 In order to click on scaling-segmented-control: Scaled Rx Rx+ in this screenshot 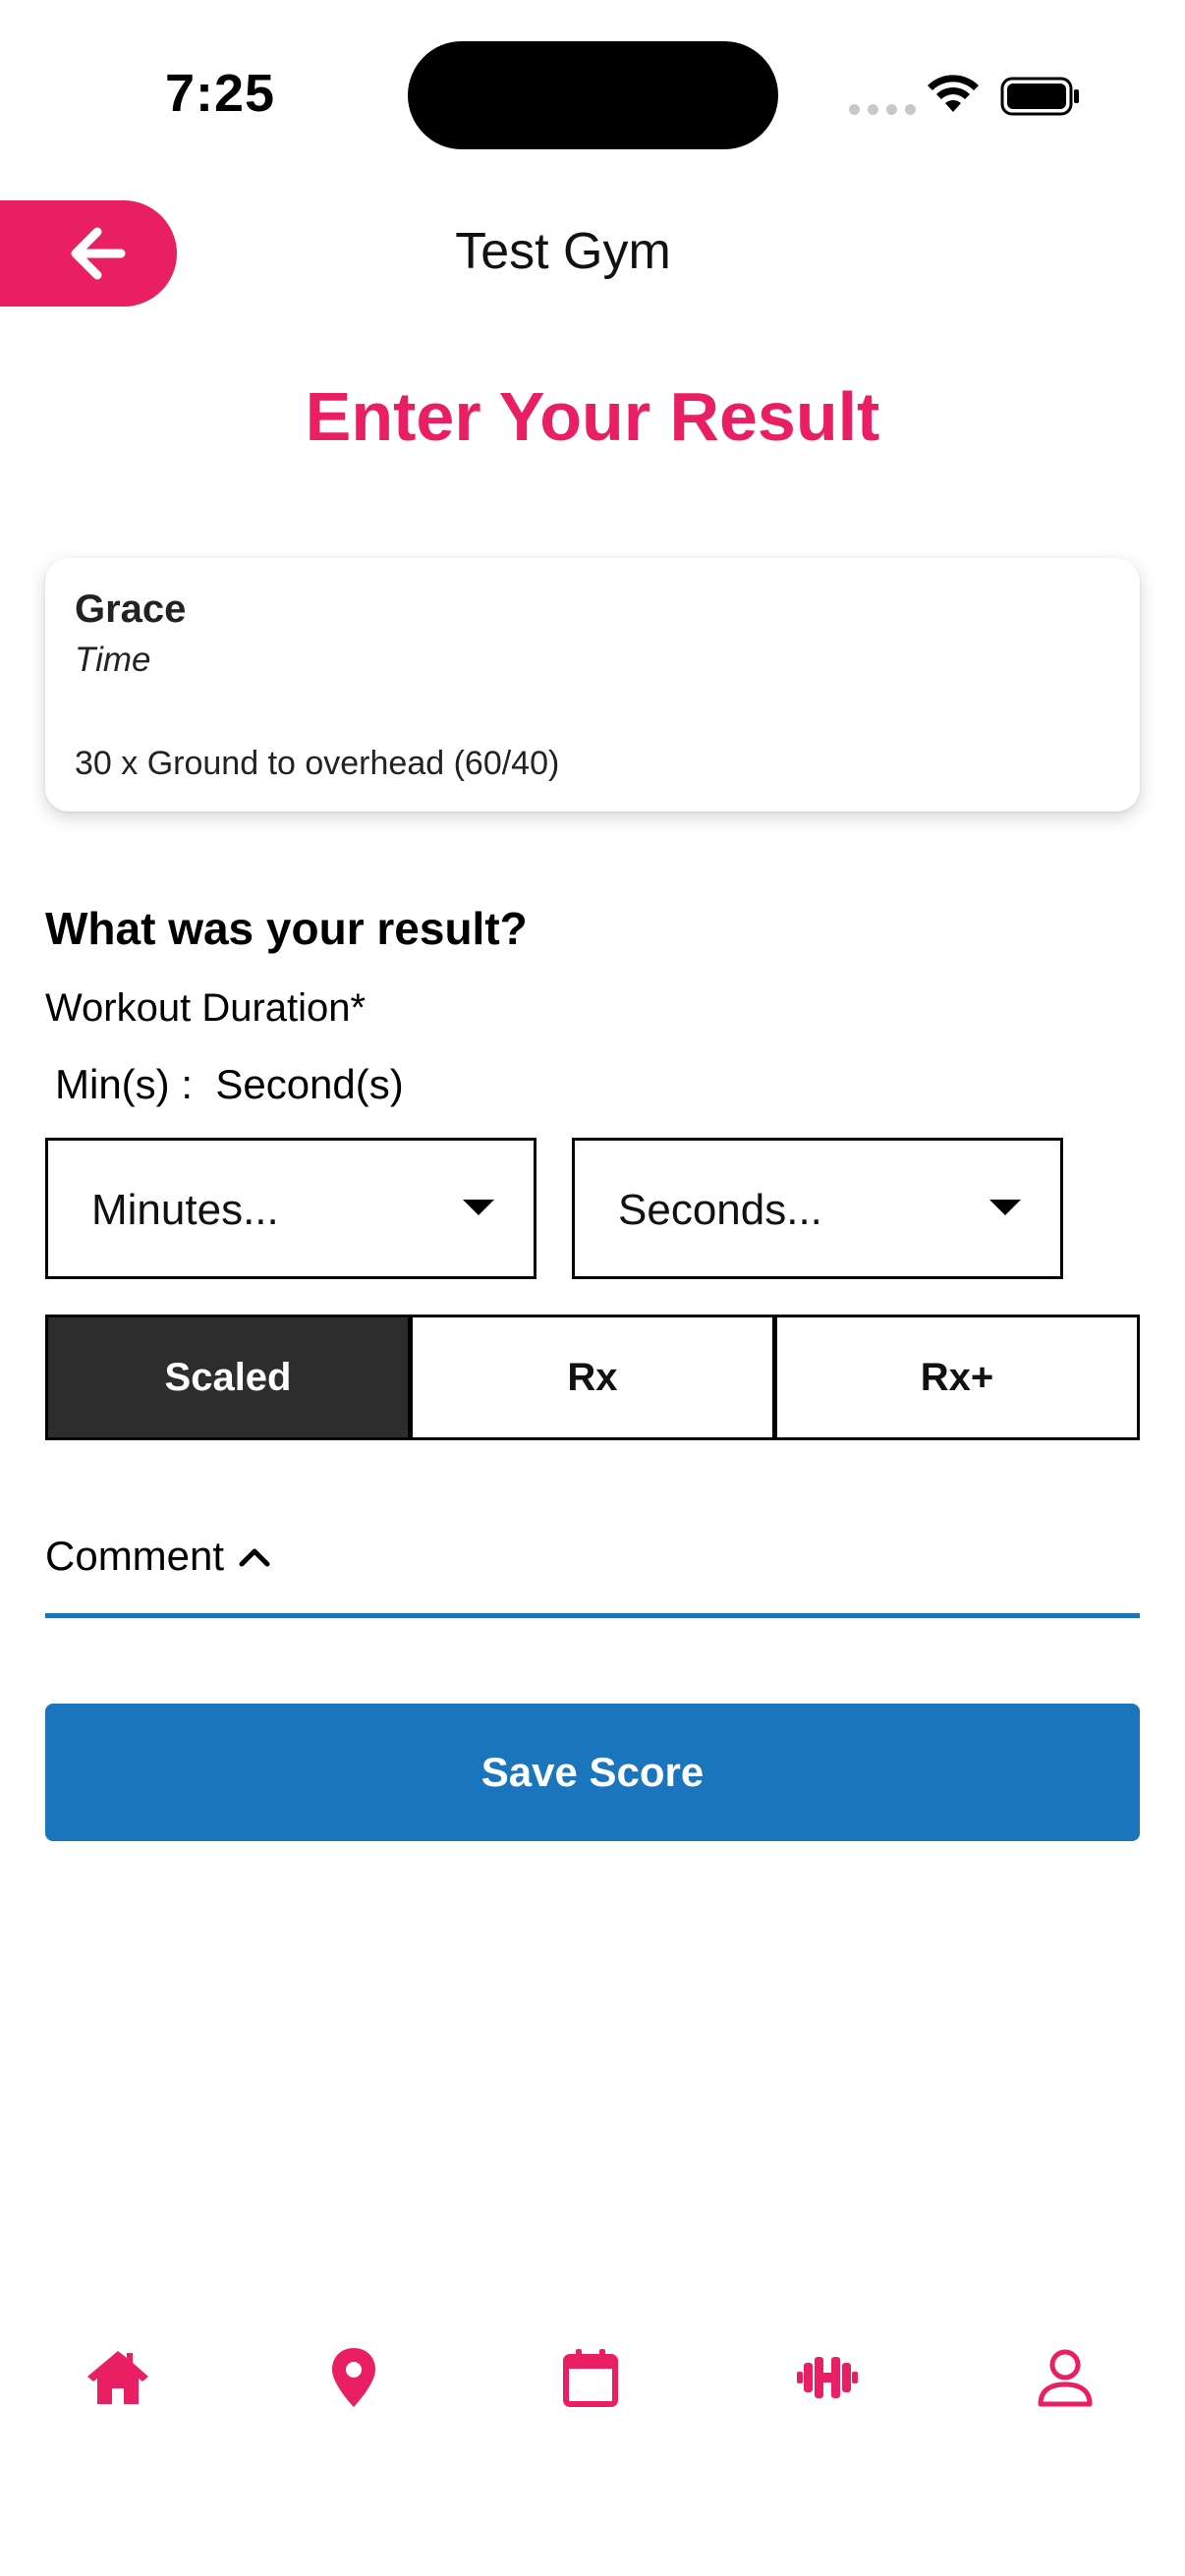, I will do `click(592, 1377)`.